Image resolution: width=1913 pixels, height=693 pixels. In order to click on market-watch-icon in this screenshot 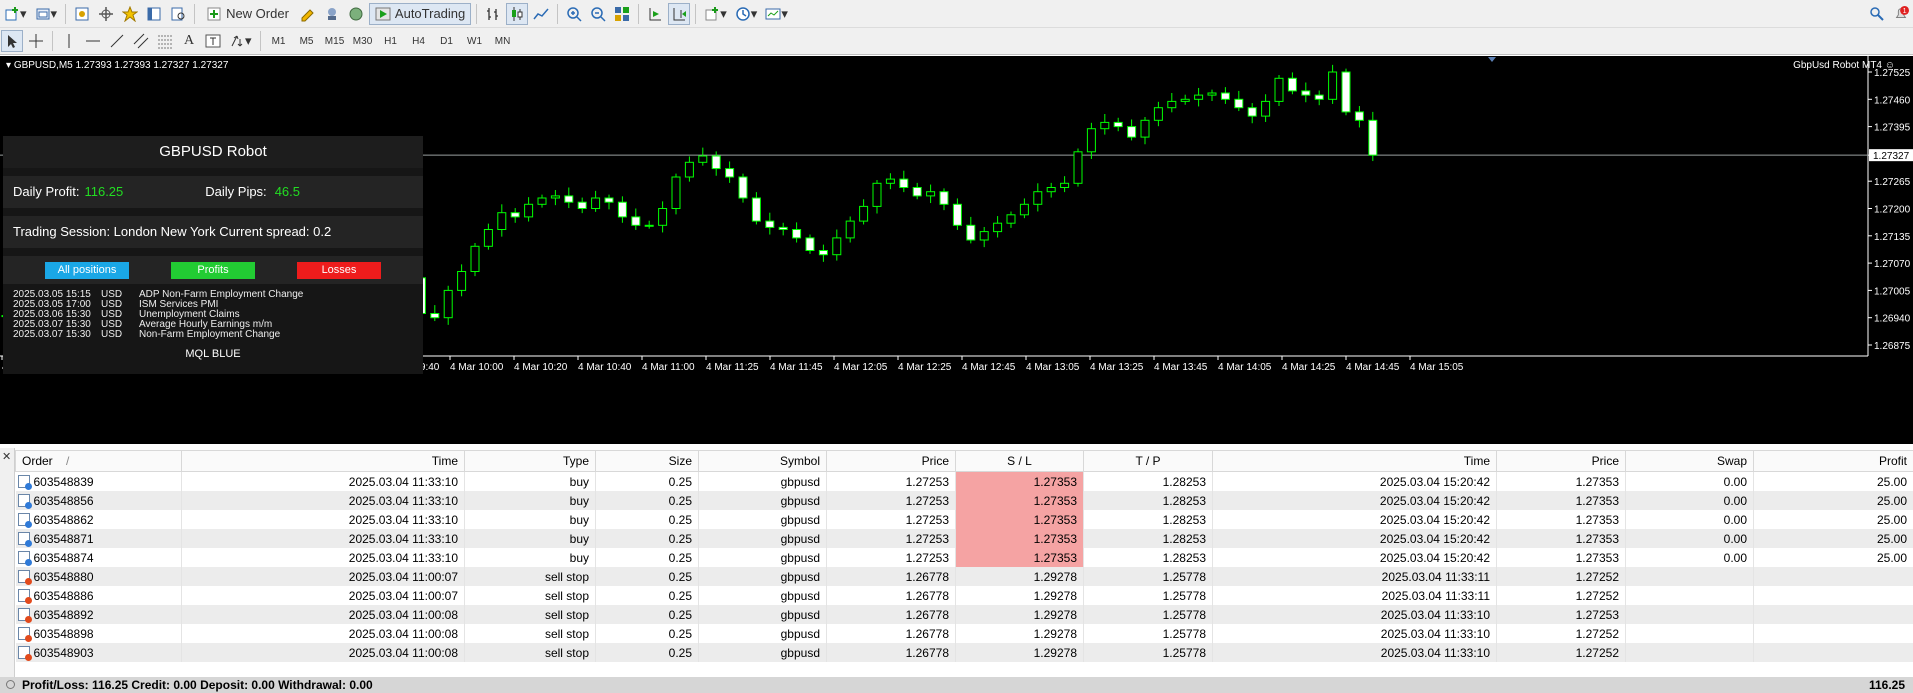, I will do `click(82, 14)`.